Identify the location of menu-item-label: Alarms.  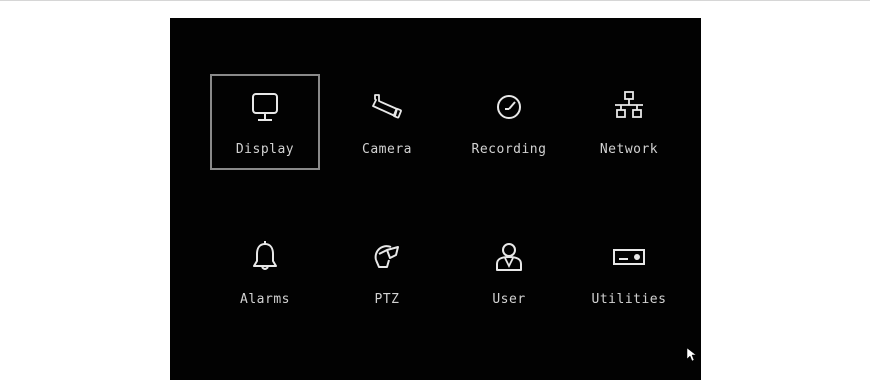
(265, 299).